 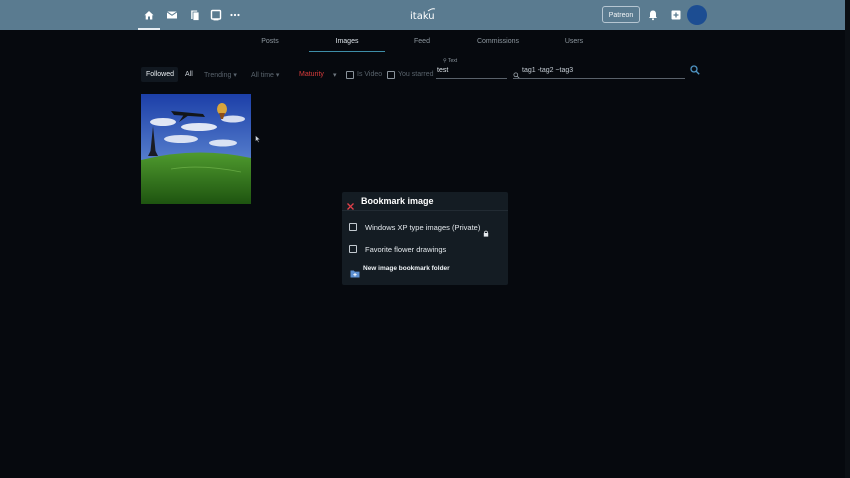 I want to click on search-button-icon, so click(x=695, y=68).